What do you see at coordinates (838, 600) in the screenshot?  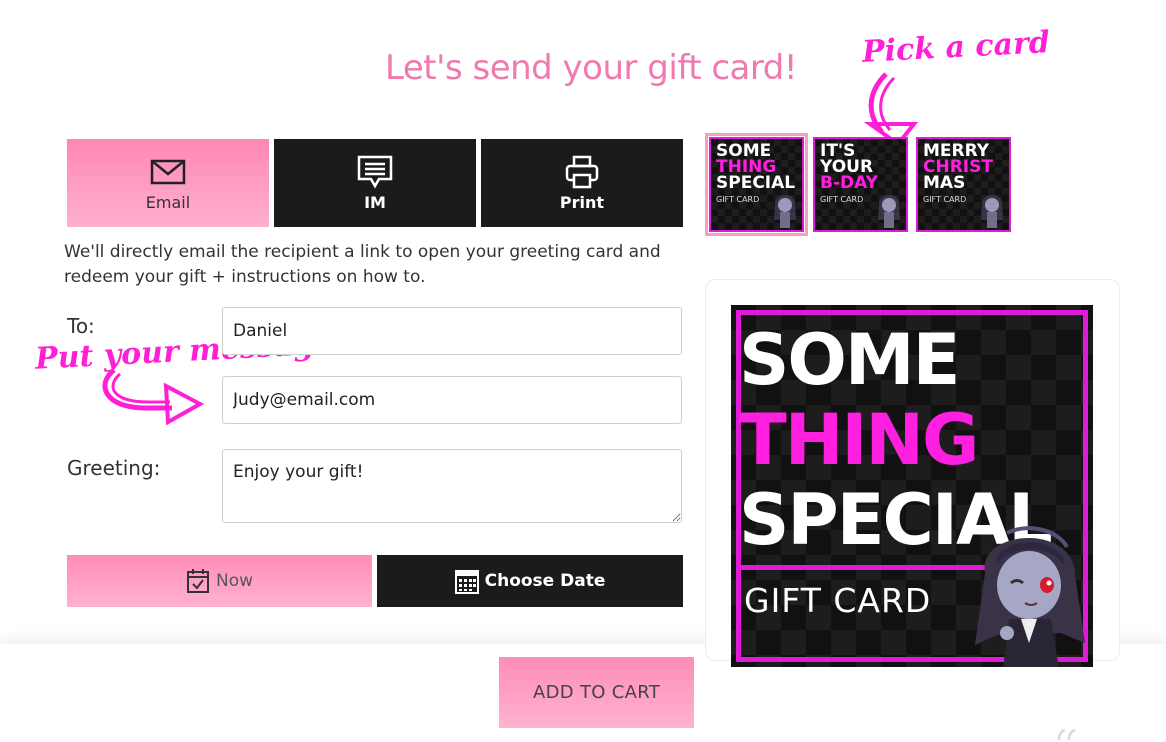 I see `preview-subtitle: GIFT CARD` at bounding box center [838, 600].